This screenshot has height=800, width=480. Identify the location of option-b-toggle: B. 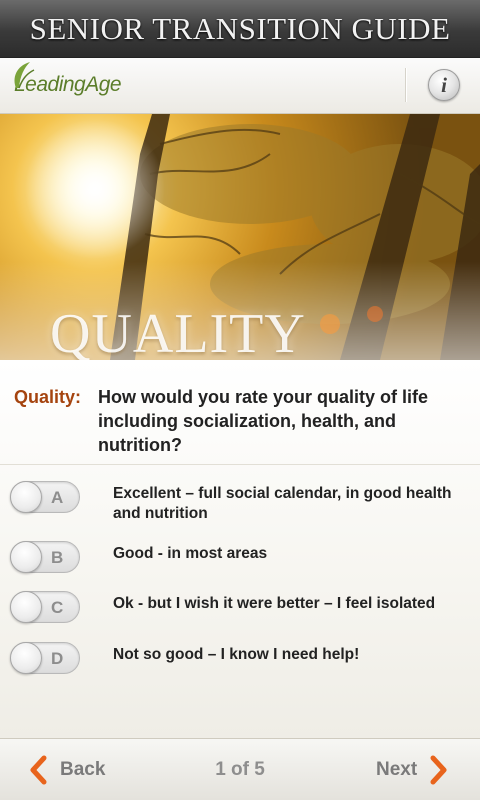
(45, 557).